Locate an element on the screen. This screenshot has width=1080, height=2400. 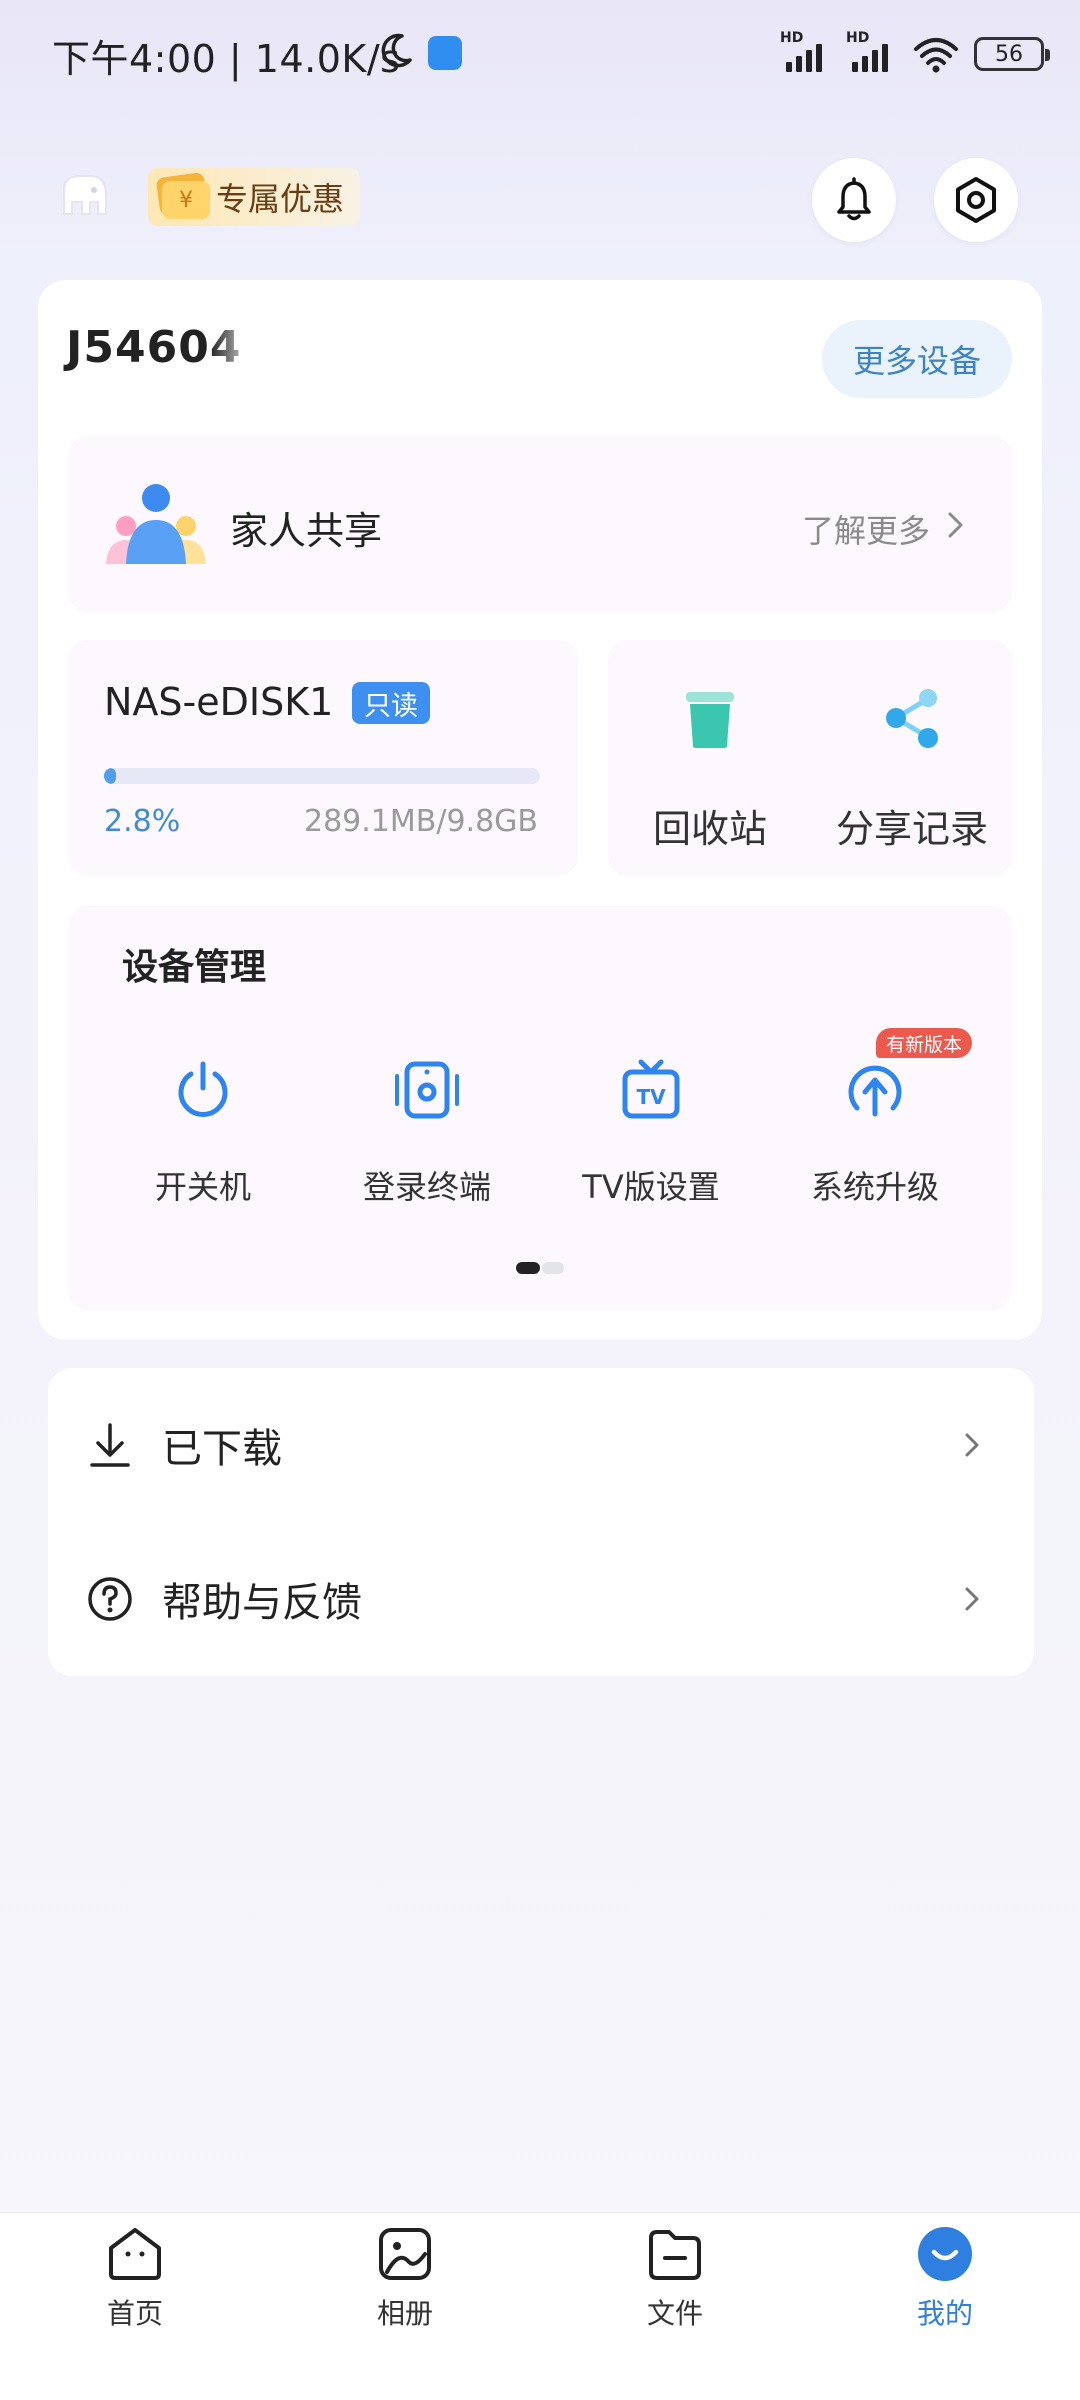
trash-icon is located at coordinates (710, 720).